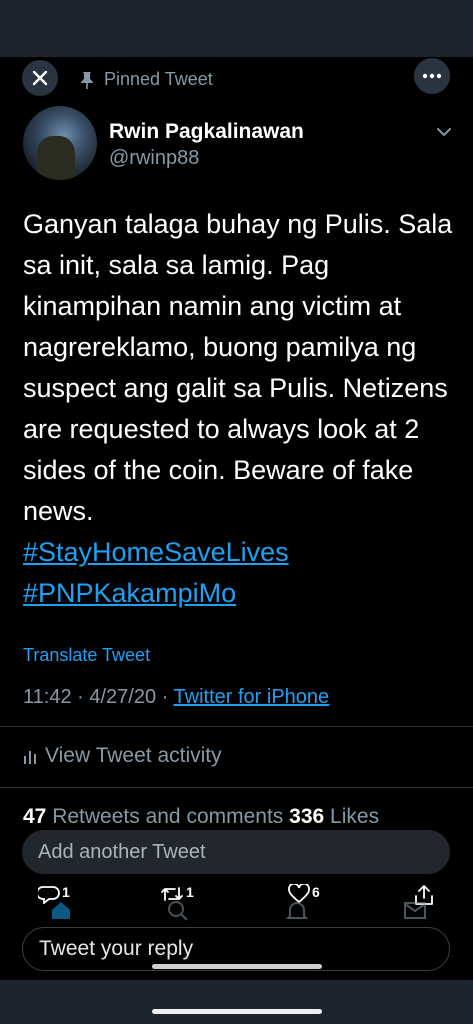 This screenshot has height=1024, width=473. Describe the element at coordinates (123, 697) in the screenshot. I see `tweet-date: 4/27/20` at that location.